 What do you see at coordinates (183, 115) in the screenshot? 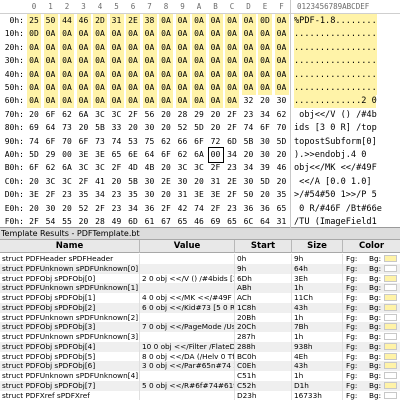
I see `hex-byte: 28` at bounding box center [183, 115].